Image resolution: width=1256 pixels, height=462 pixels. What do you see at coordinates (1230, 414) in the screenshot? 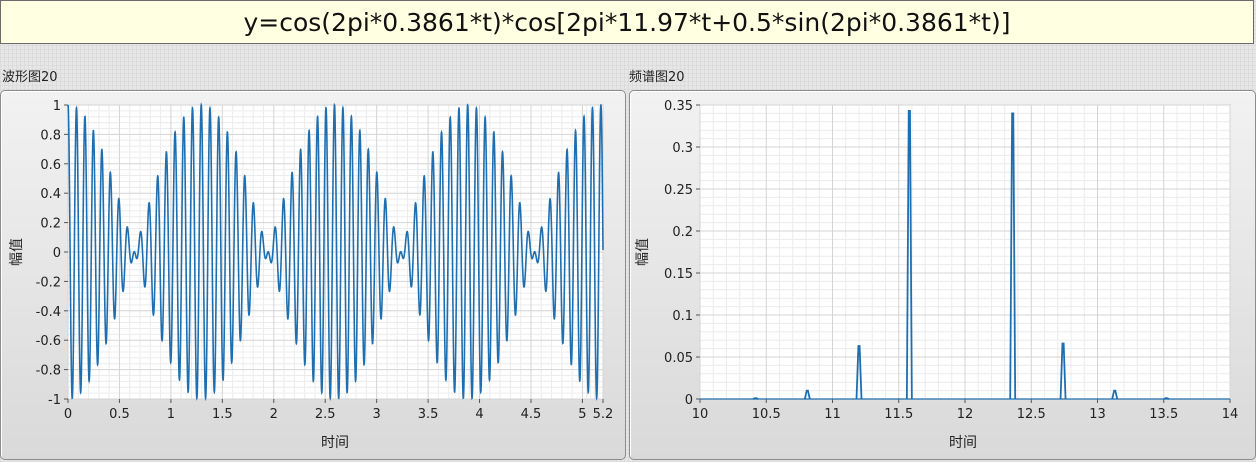
I see `spectrum-x-tick-label: 14` at bounding box center [1230, 414].